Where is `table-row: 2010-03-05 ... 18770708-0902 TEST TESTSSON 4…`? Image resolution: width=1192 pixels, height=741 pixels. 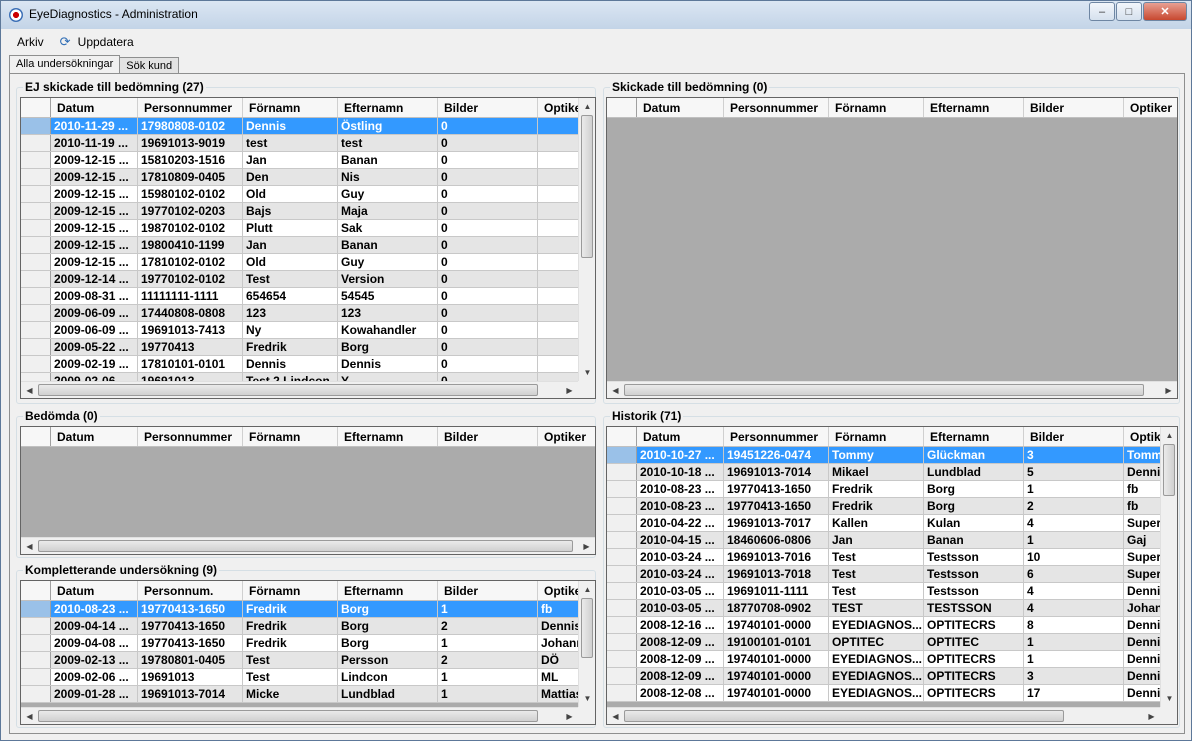 table-row: 2010-03-05 ... 18770708-0902 TEST TESTSSON 4… is located at coordinates (883, 608).